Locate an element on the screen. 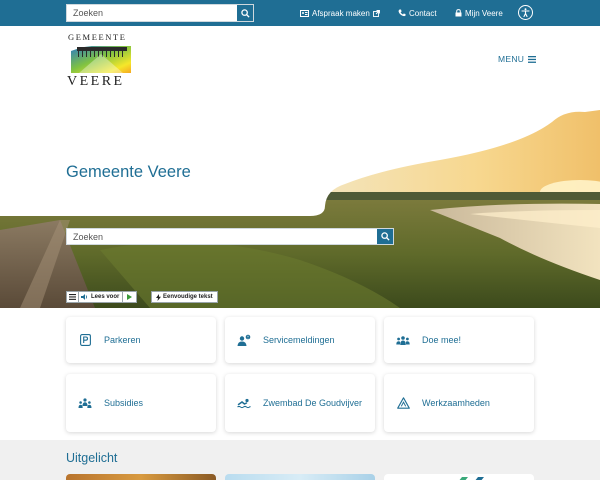 This screenshot has width=600, height=480. top-search is located at coordinates (160, 13).